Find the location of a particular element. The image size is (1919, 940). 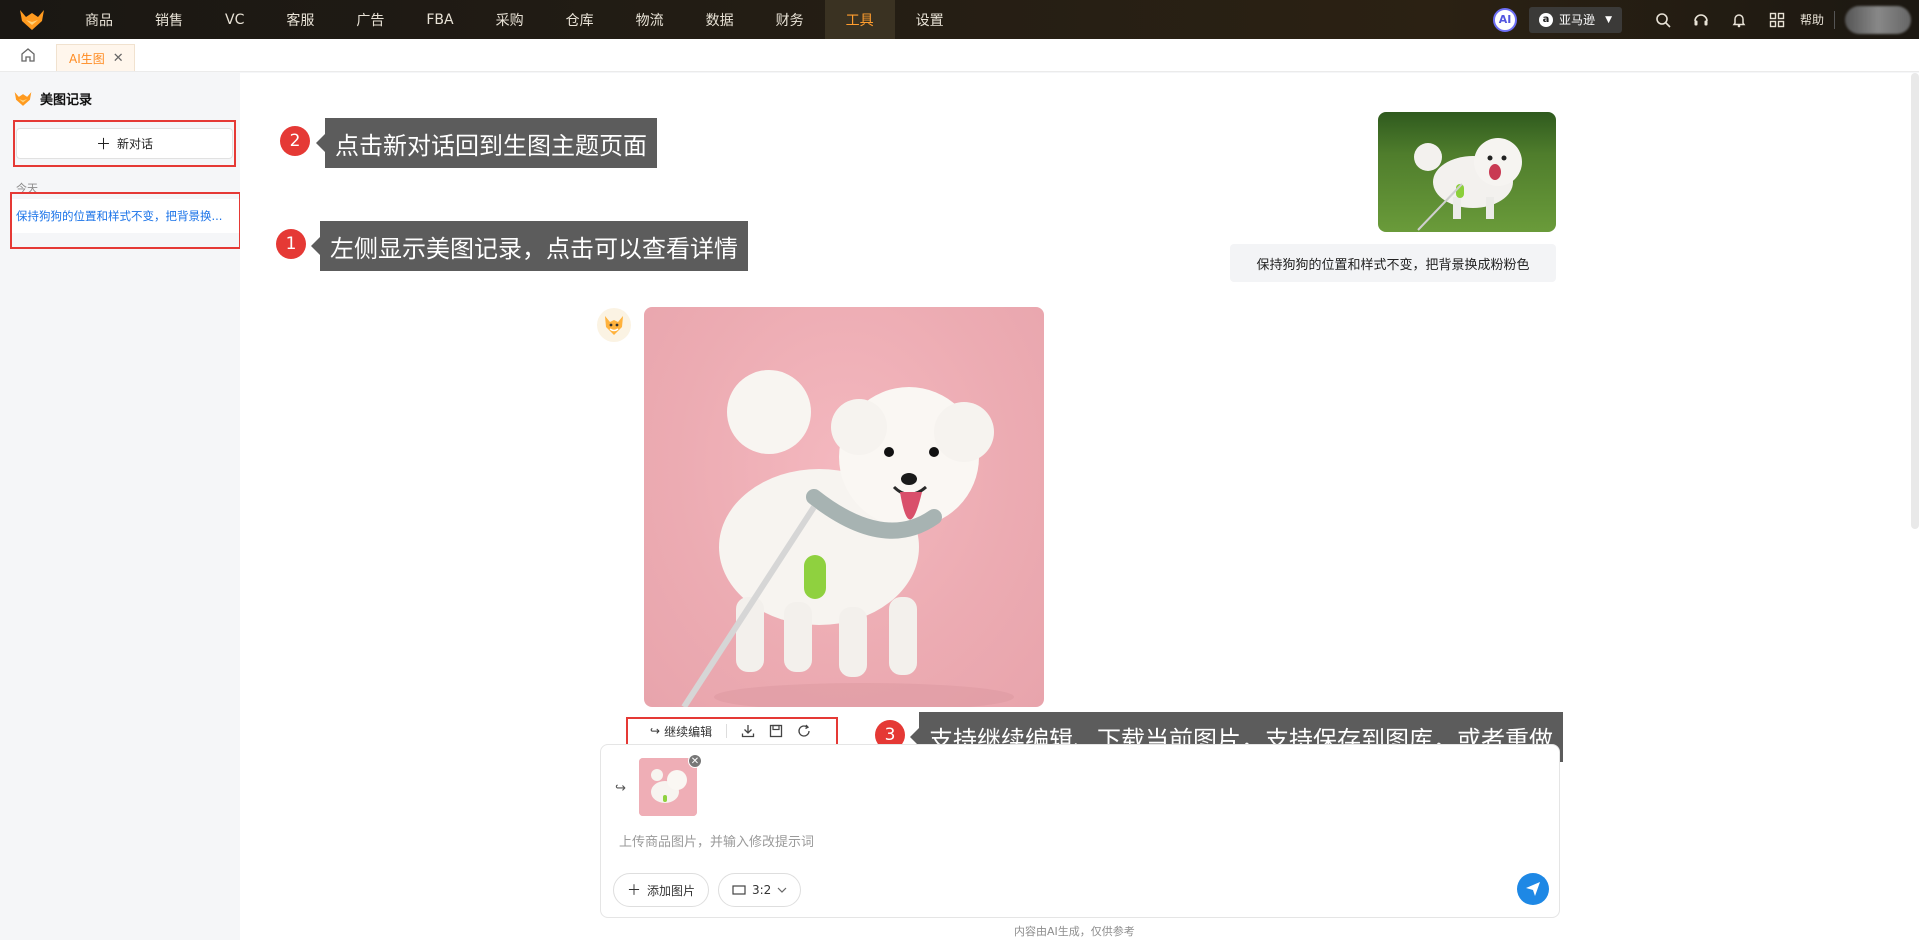

nav-item-data: 数据 is located at coordinates (720, 19).